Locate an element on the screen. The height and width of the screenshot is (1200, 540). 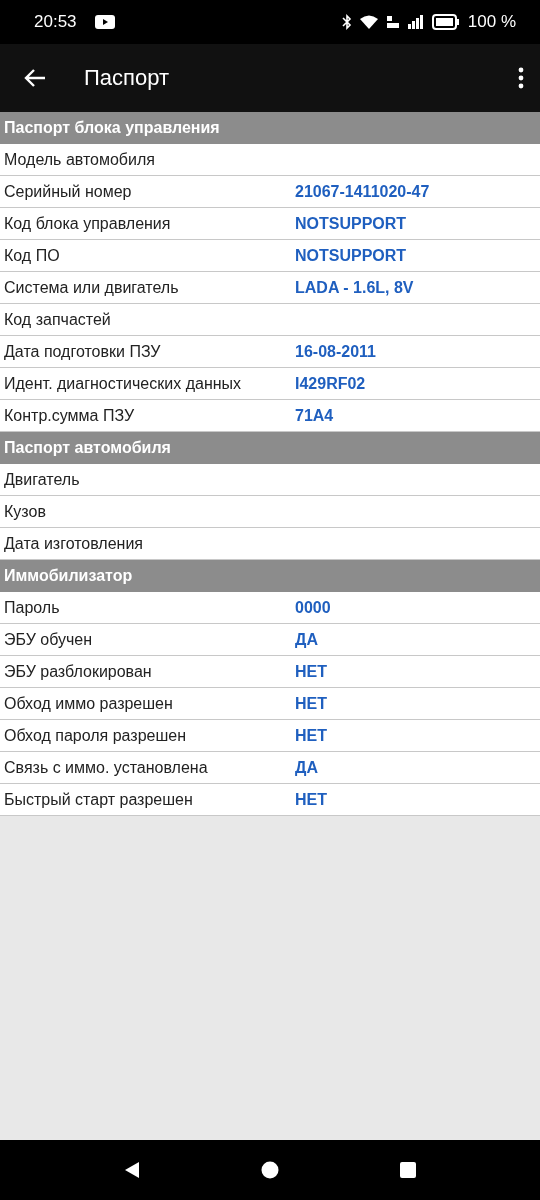
screen-title: Паспорт is located at coordinates (127, 78).